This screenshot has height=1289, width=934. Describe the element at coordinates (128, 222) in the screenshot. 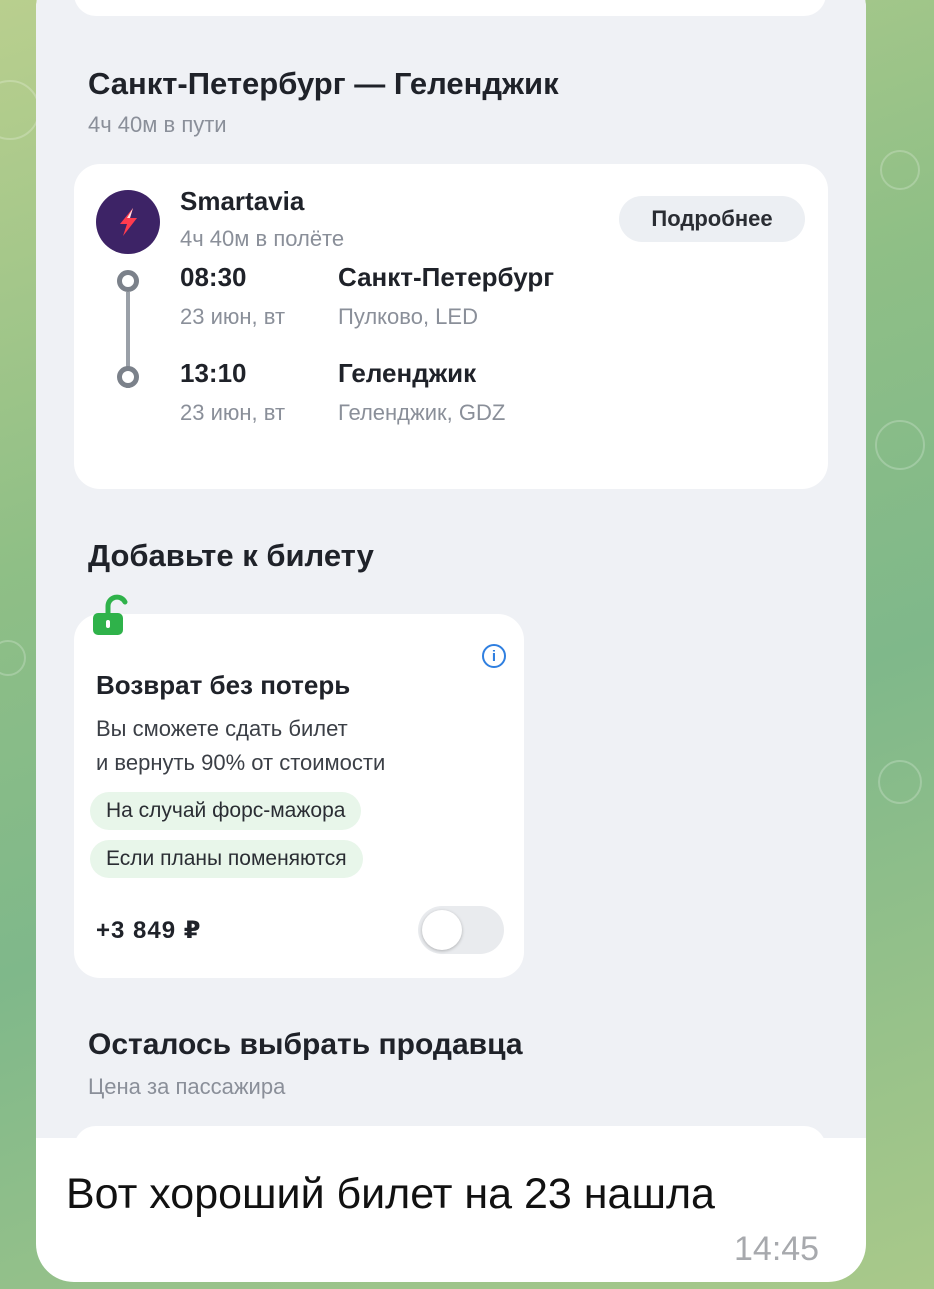

I see `smartavia-logo-icon` at that location.